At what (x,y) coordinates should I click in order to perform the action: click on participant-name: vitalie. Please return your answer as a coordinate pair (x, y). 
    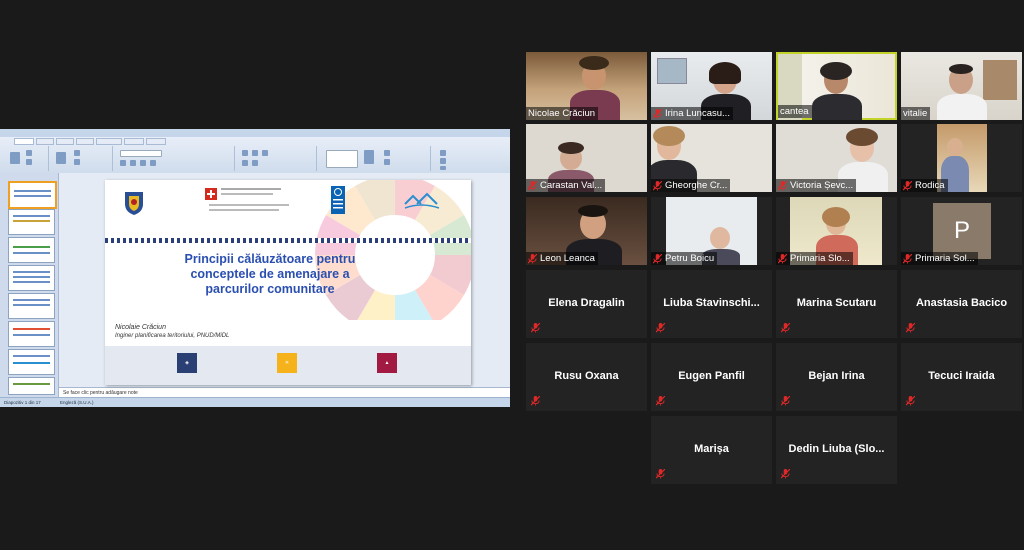
    Looking at the image, I should click on (915, 113).